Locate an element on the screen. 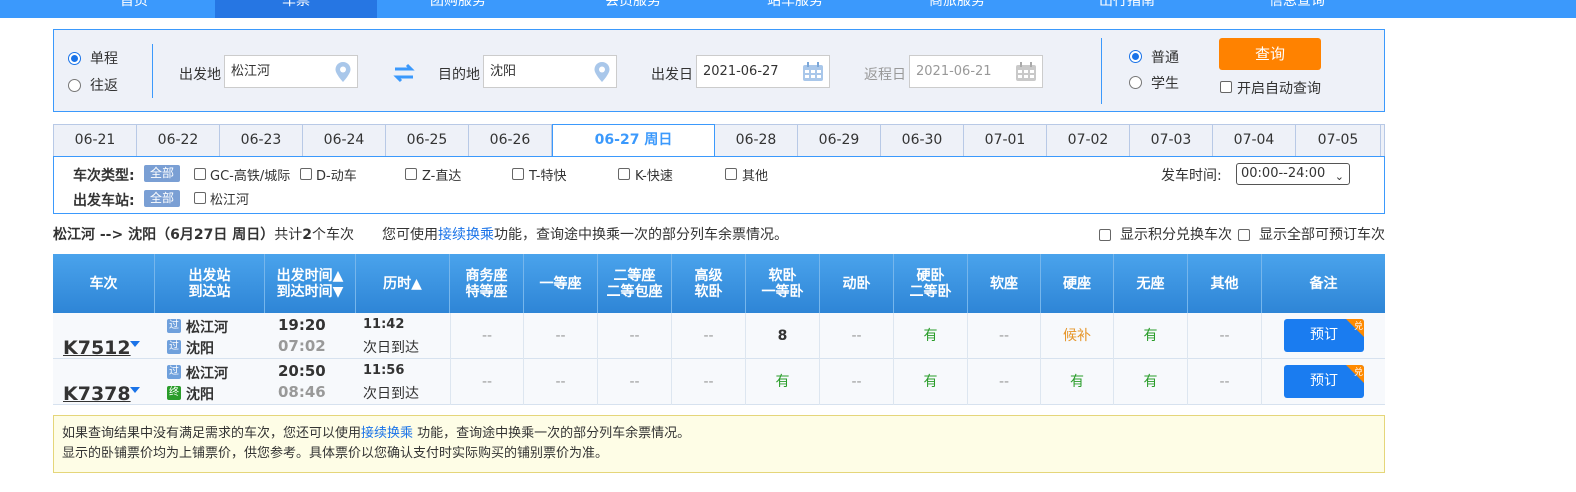 This screenshot has height=492, width=1576. date-tab: 07-01 is located at coordinates (1005, 141).